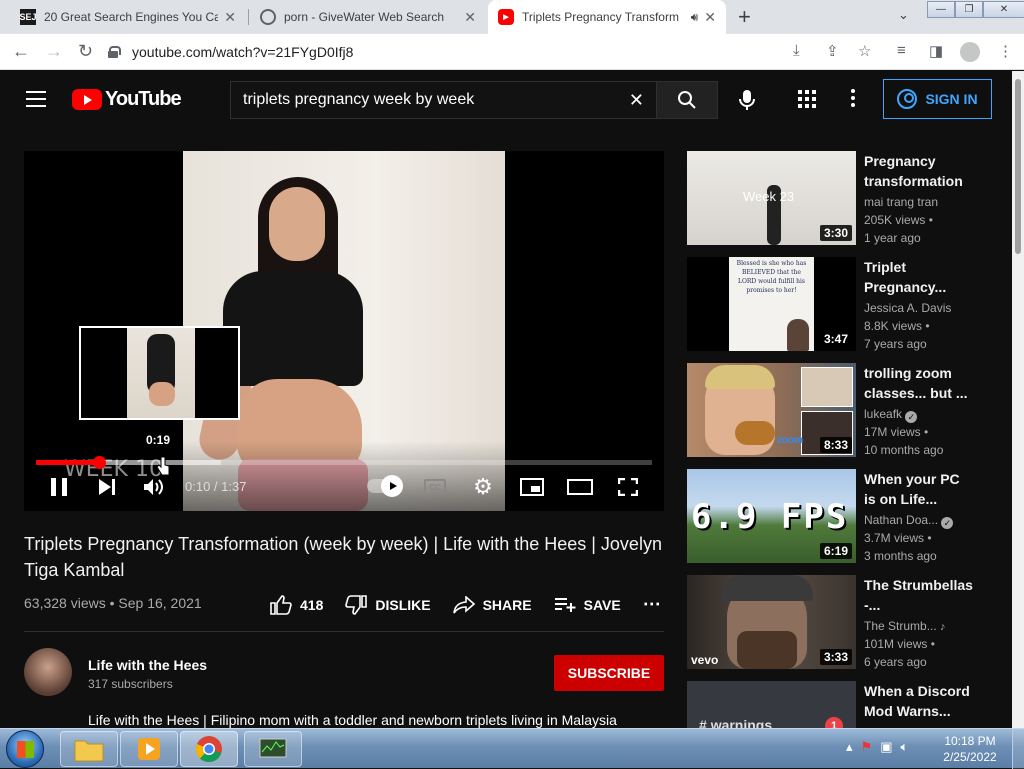  Describe the element at coordinates (1018, 749) in the screenshot. I see `show-desktop-button` at that location.